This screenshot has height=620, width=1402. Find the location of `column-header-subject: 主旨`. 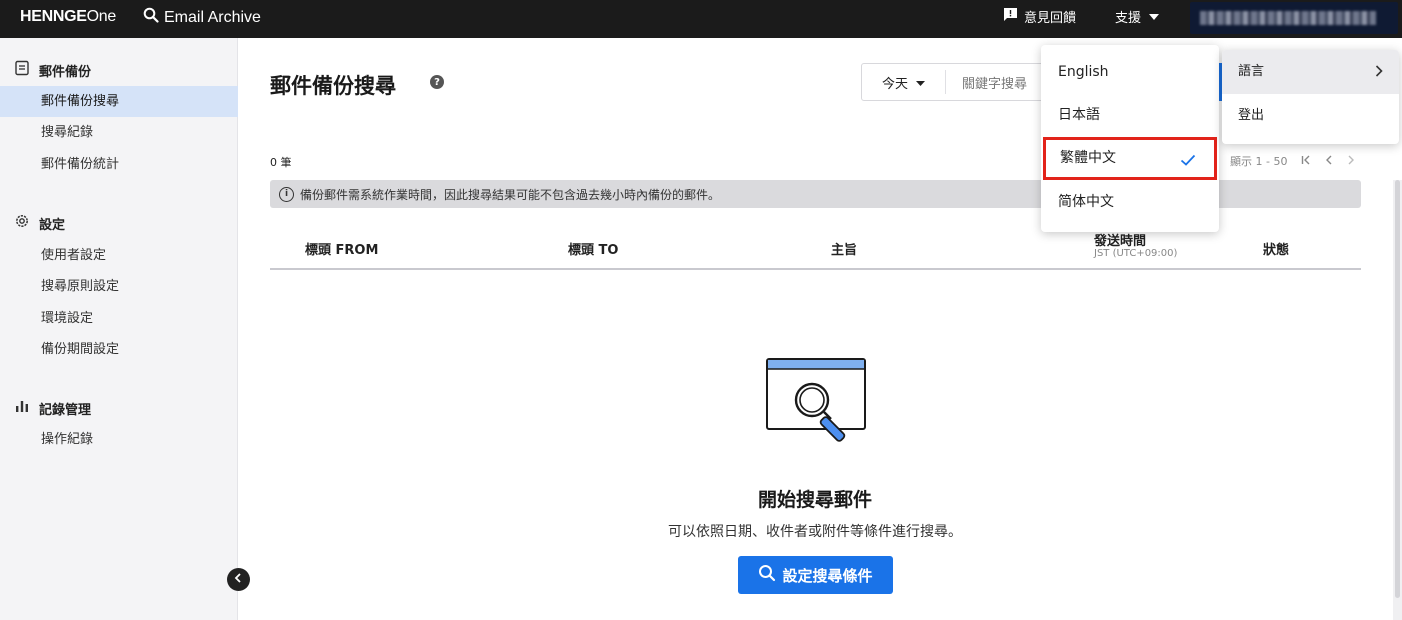

column-header-subject: 主旨 is located at coordinates (844, 248).